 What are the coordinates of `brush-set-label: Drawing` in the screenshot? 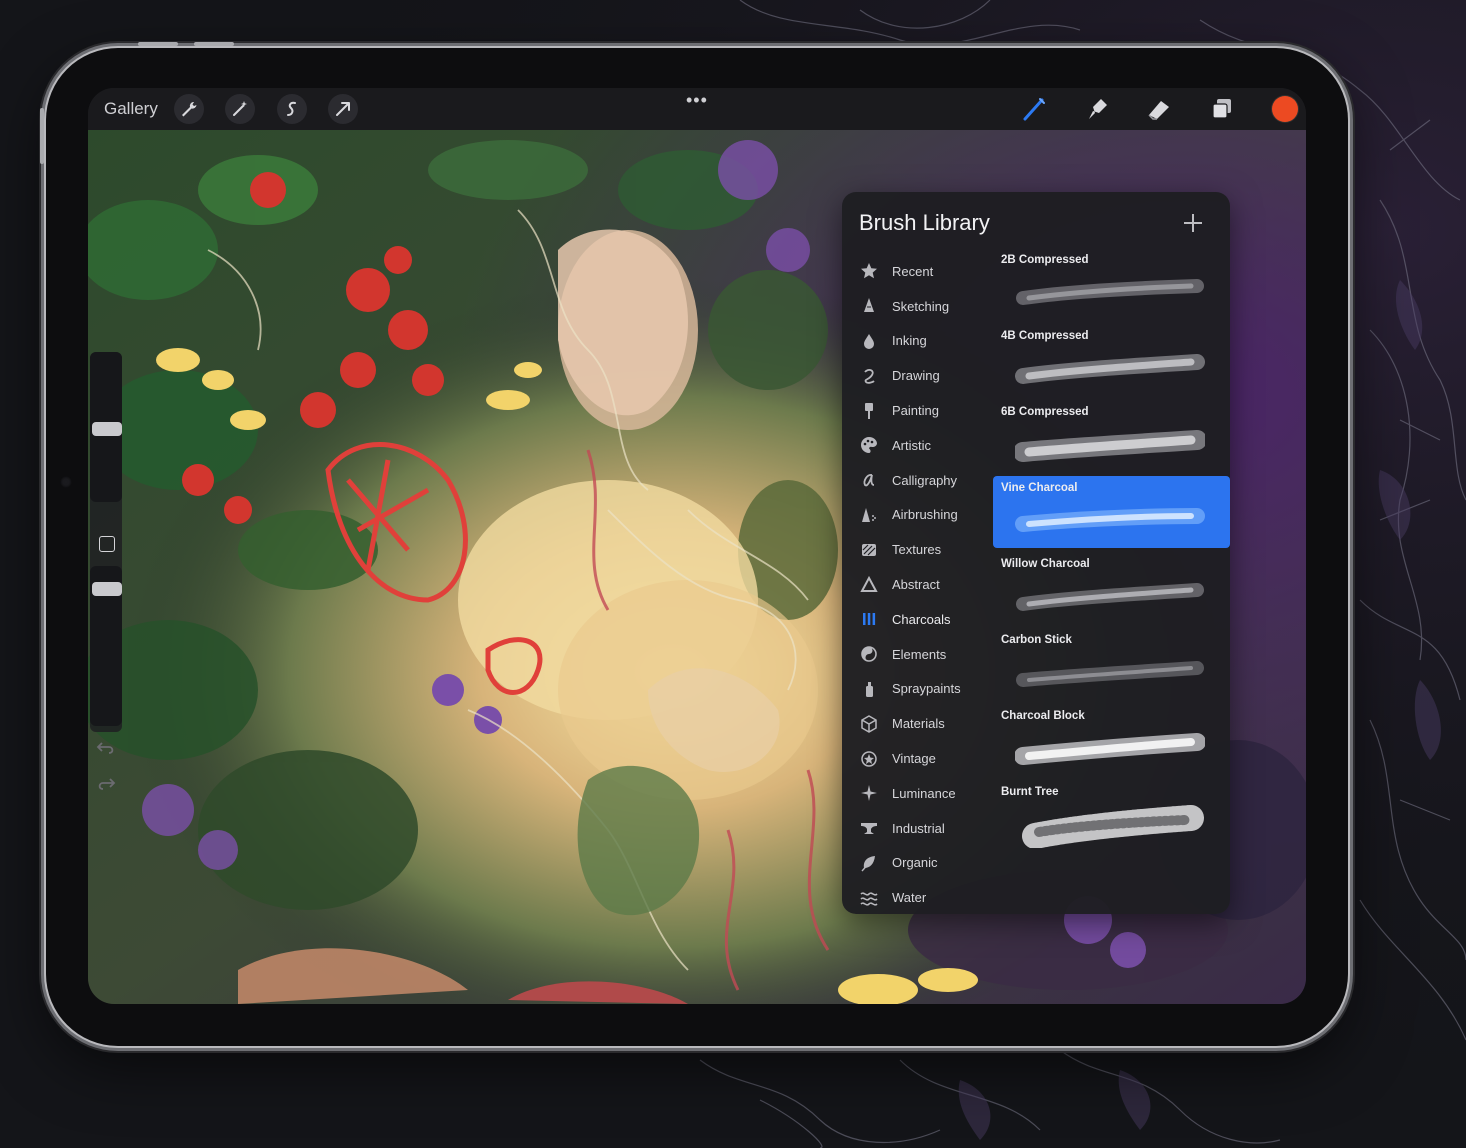 It's located at (916, 376).